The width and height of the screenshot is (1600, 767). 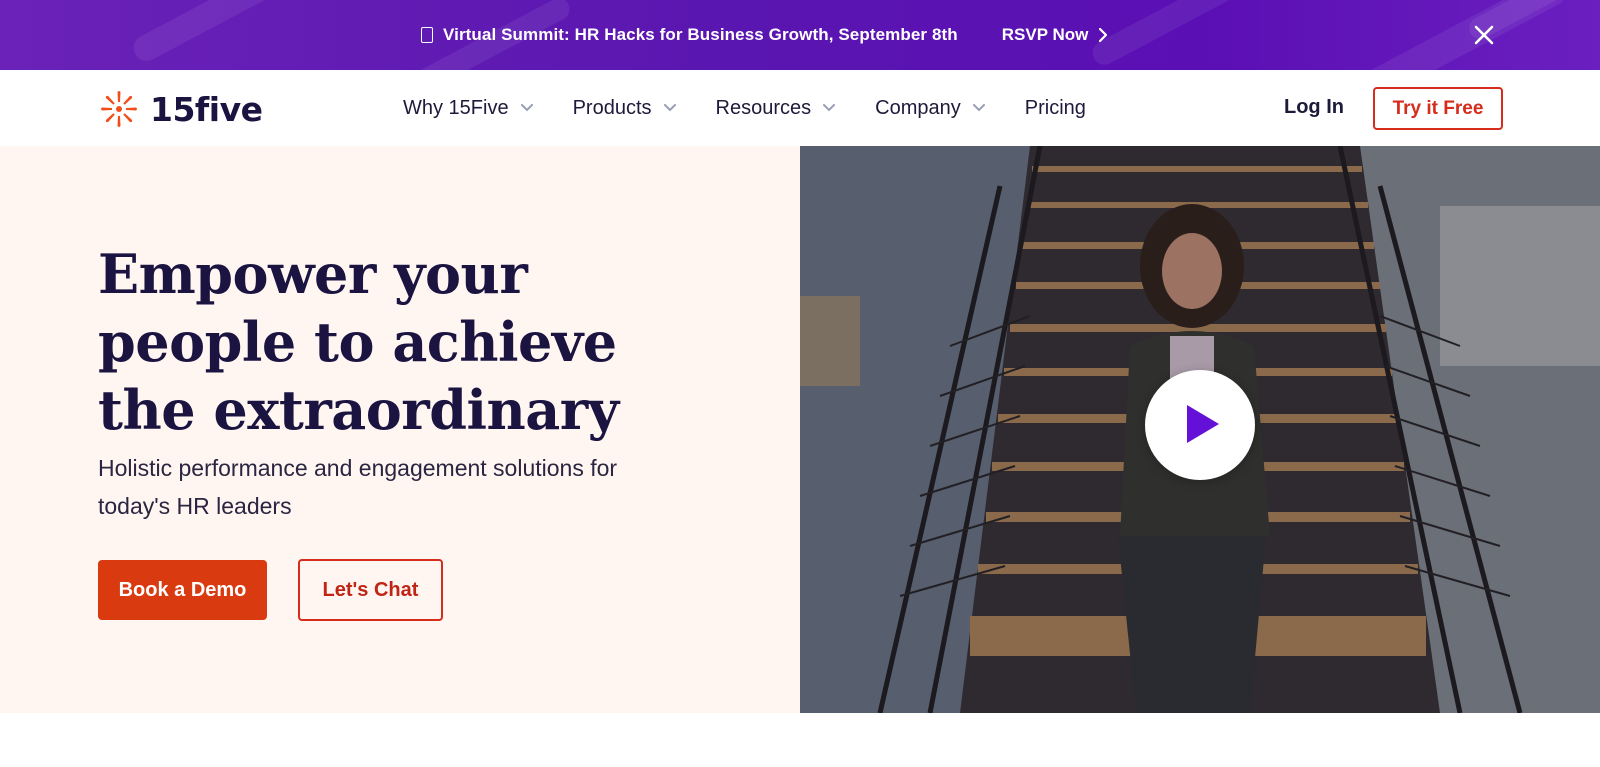 I want to click on nav-item-resources: Resources, so click(x=776, y=108).